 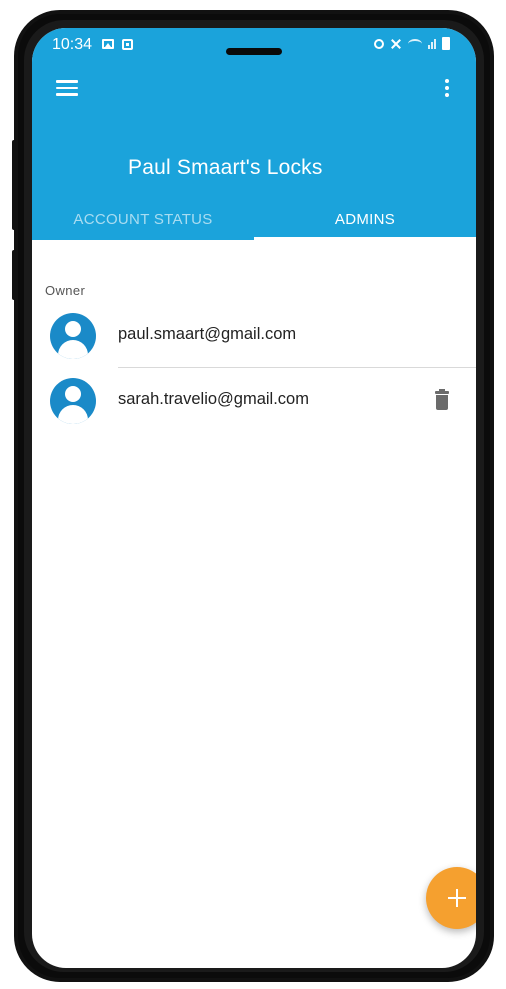 What do you see at coordinates (457, 898) in the screenshot?
I see `plus-icon` at bounding box center [457, 898].